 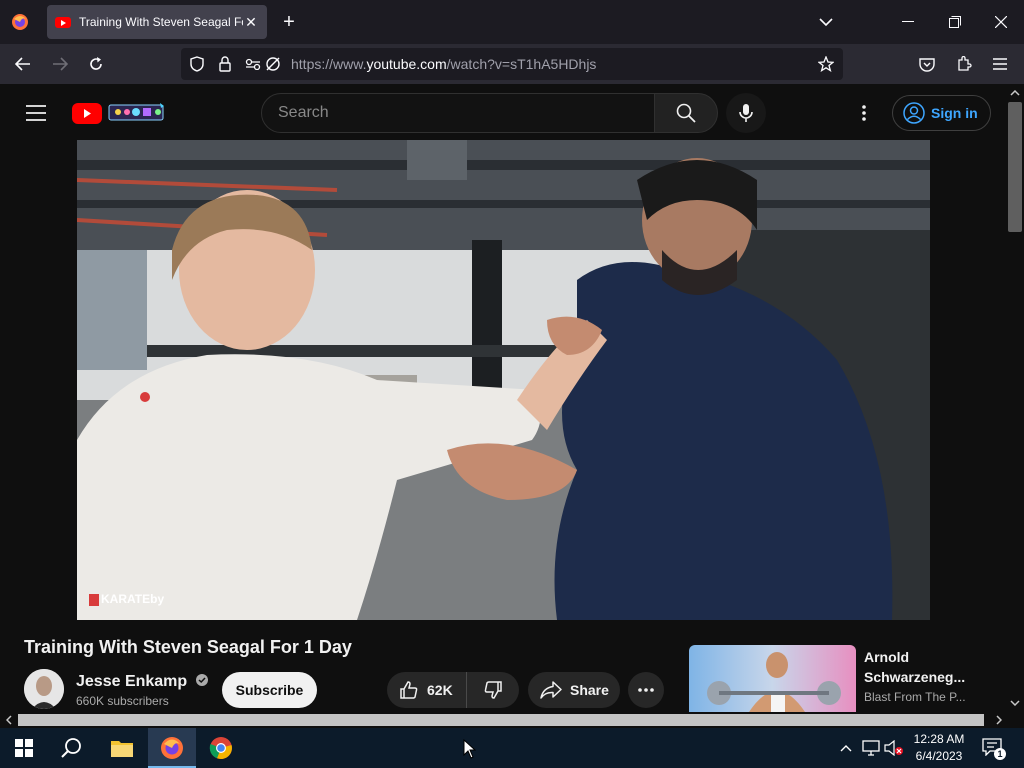 What do you see at coordinates (440, 690) in the screenshot?
I see `like-count: 62K` at bounding box center [440, 690].